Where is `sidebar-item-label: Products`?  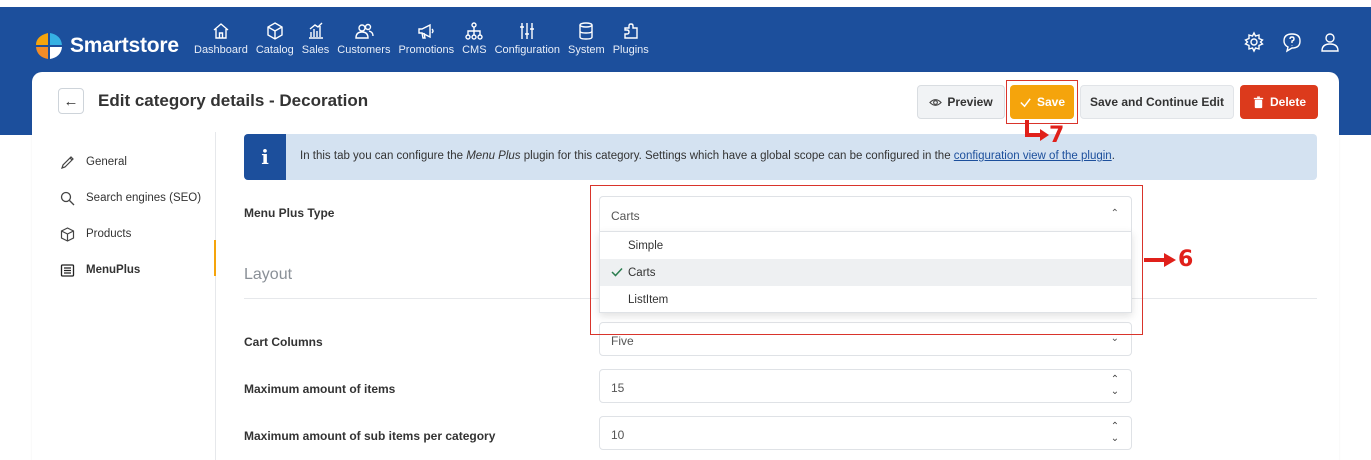
sidebar-item-label: Products is located at coordinates (109, 234).